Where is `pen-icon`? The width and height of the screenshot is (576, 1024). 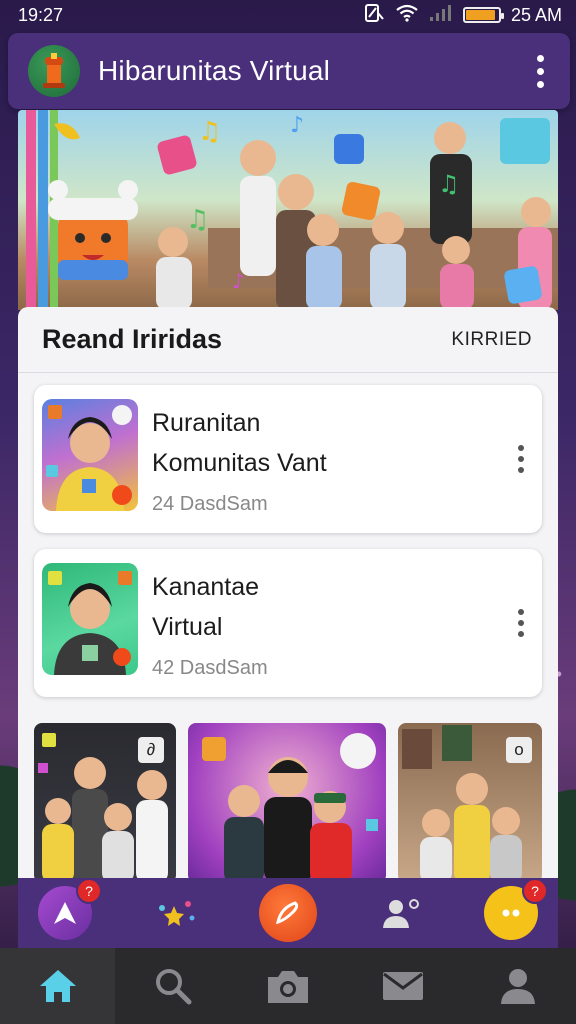 pen-icon is located at coordinates (288, 913).